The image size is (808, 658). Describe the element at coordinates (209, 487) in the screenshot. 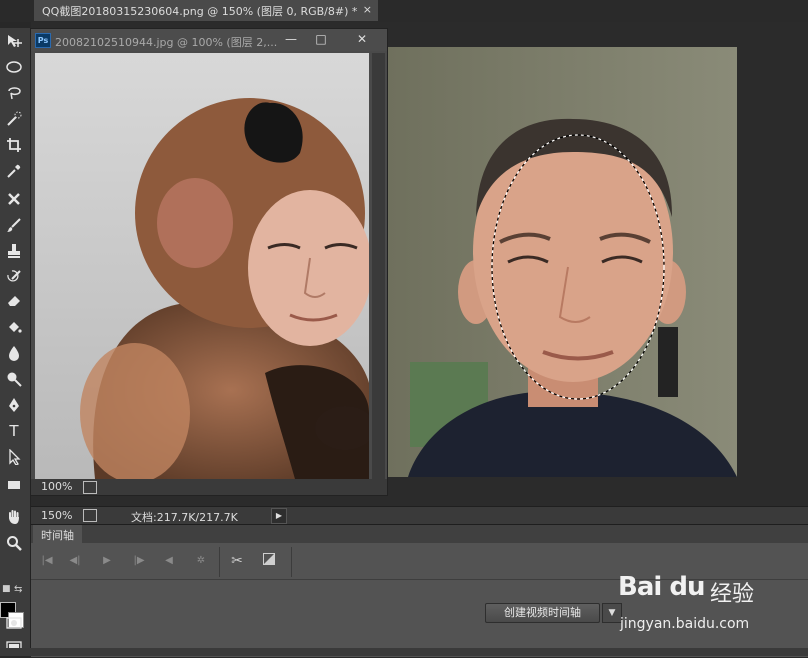

I see `floating-status-bar: 100%` at that location.